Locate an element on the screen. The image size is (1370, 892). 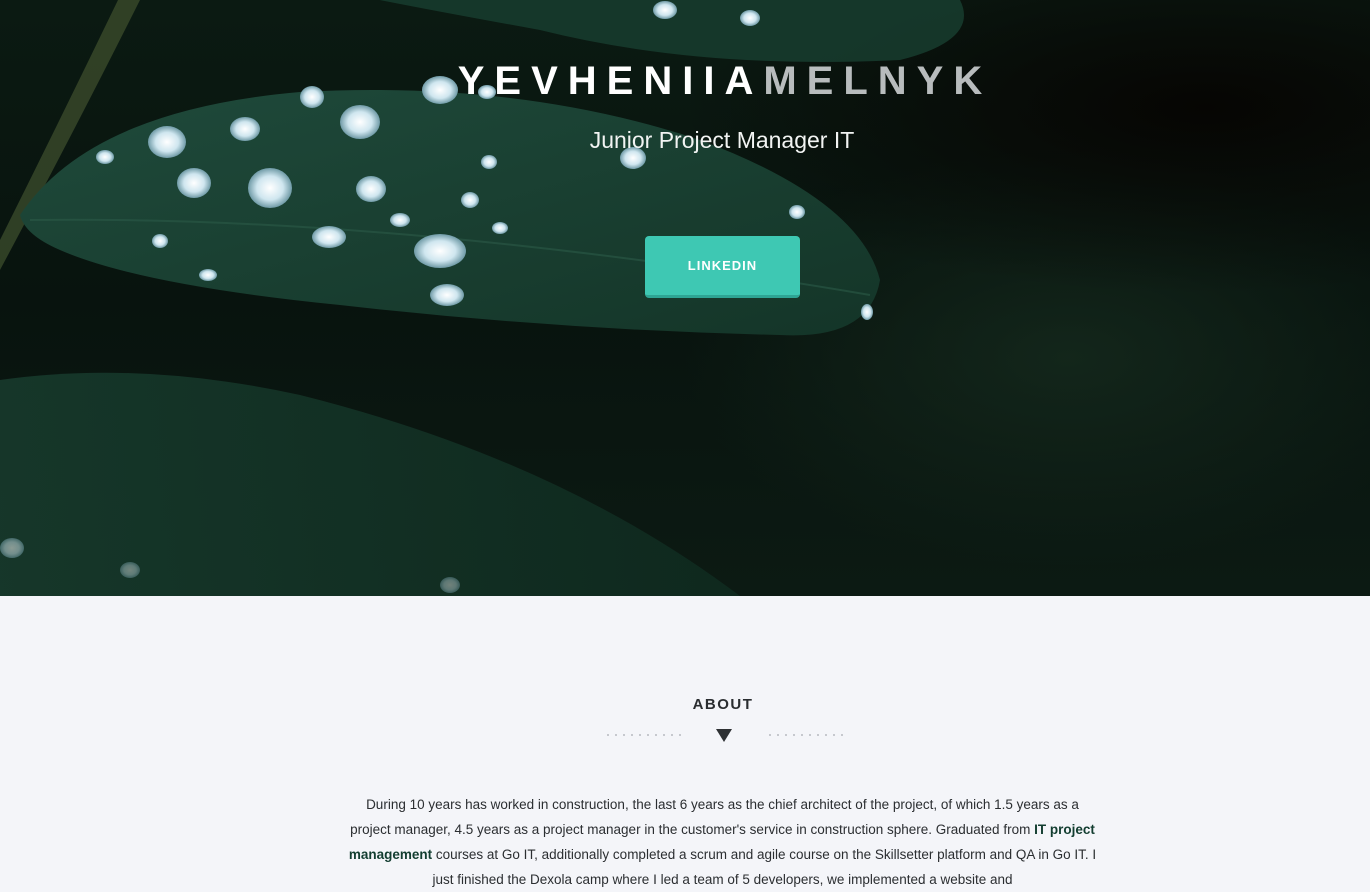
first-name: YEVHENIIA is located at coordinates (610, 81).